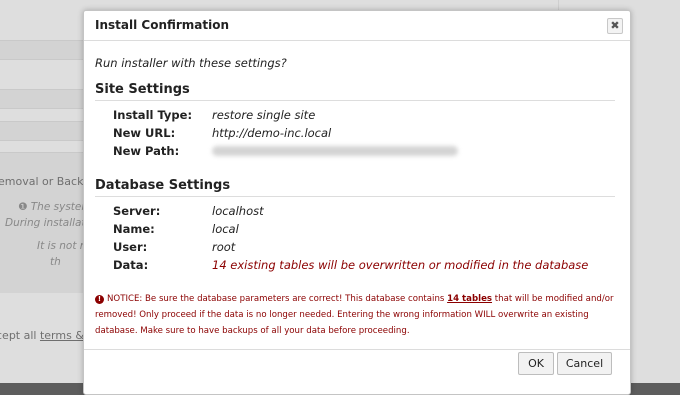  Describe the element at coordinates (46, 335) in the screenshot. I see `background-terms: cept all terms & c` at that location.